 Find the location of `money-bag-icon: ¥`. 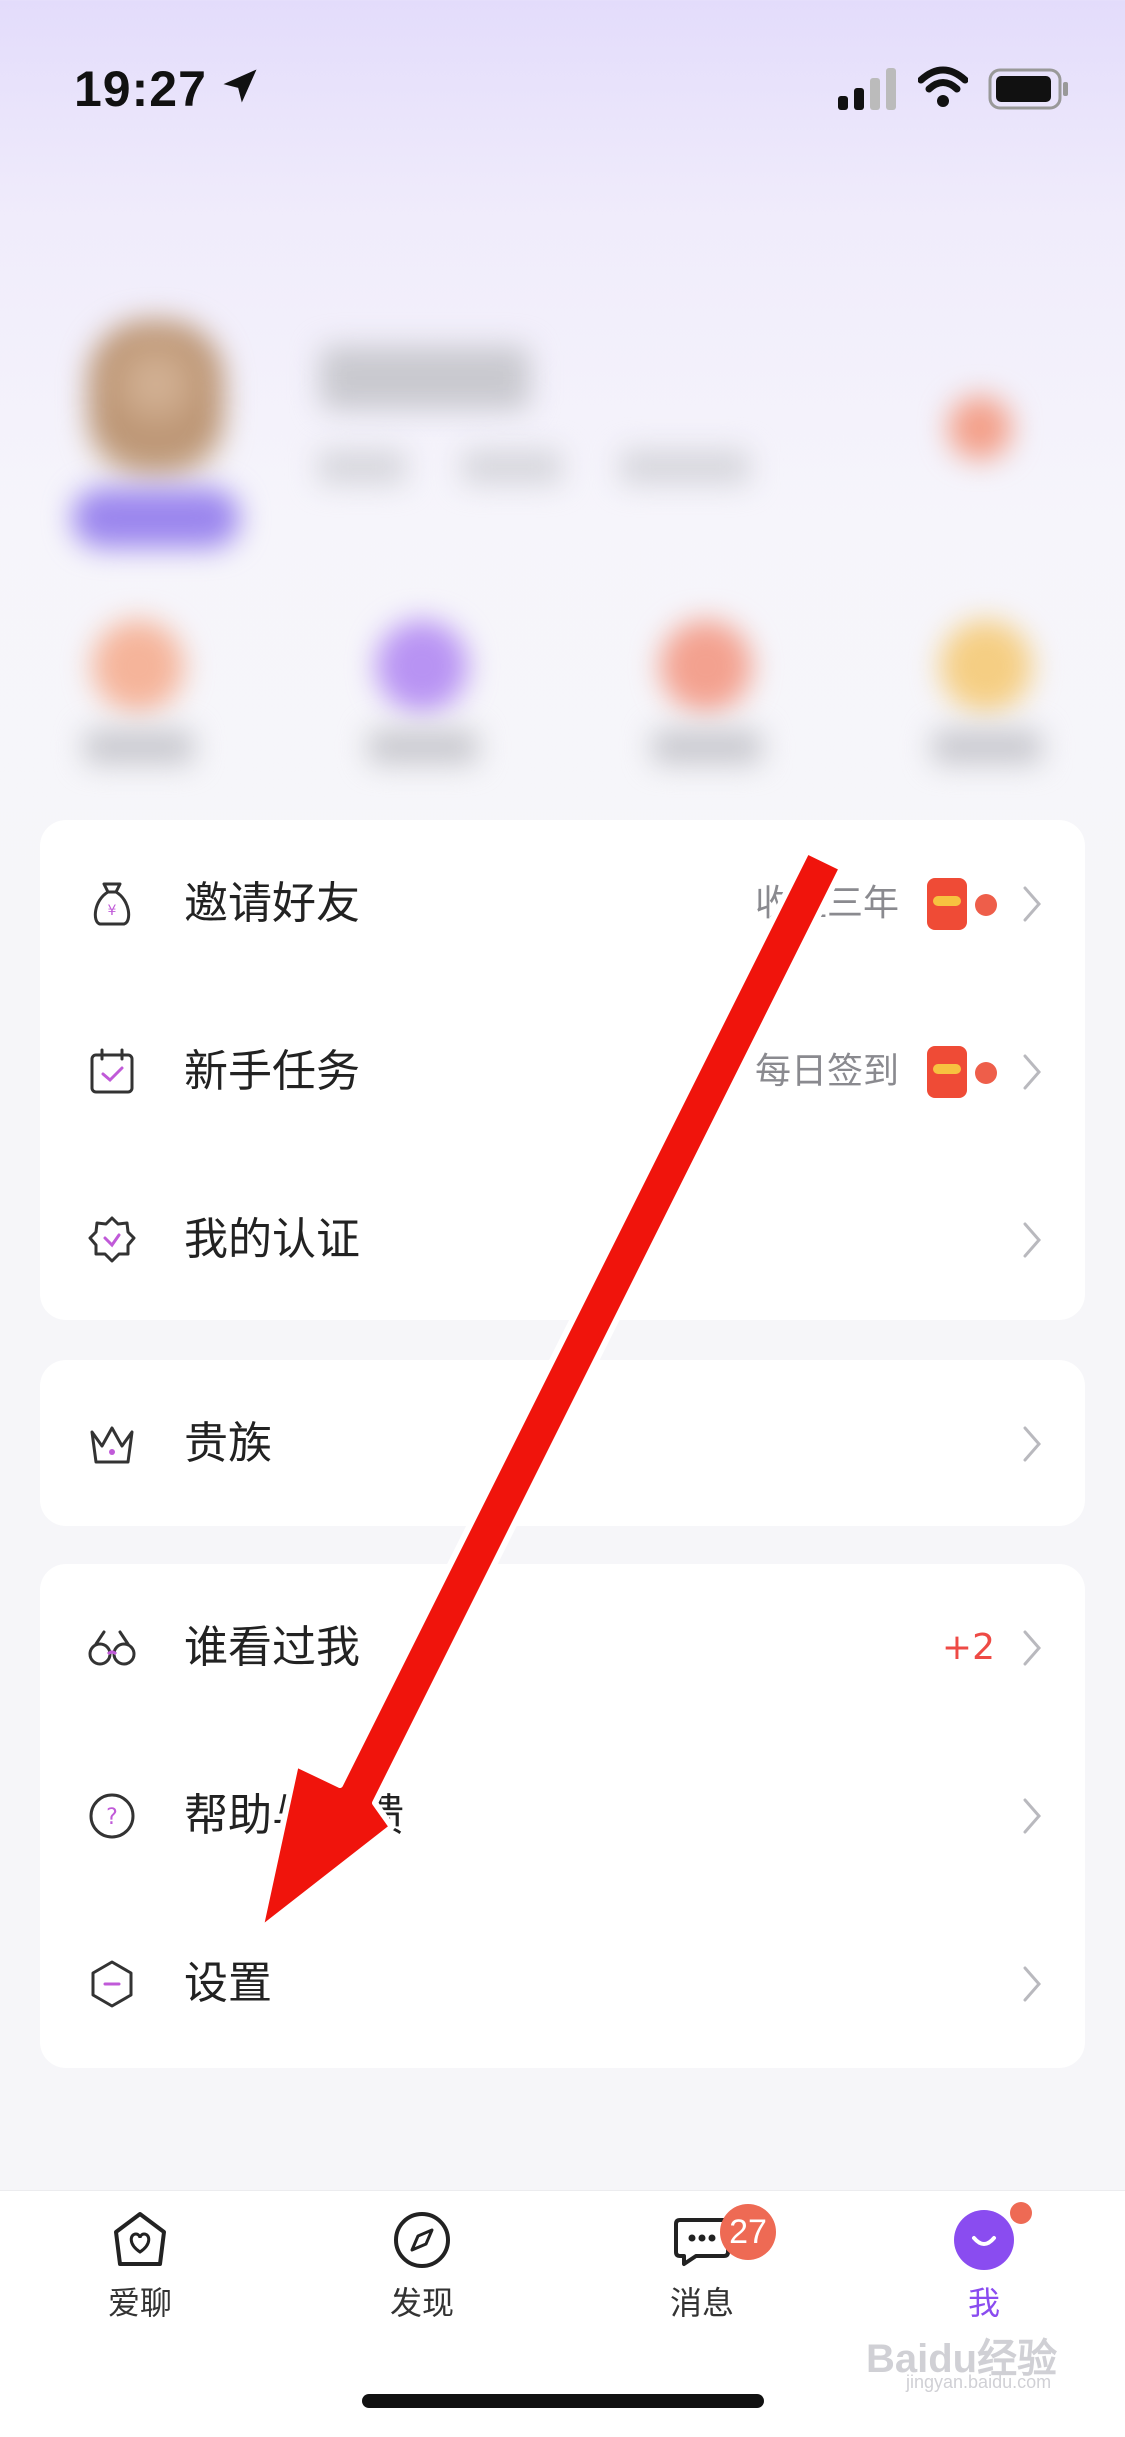

money-bag-icon: ¥ is located at coordinates (112, 904).